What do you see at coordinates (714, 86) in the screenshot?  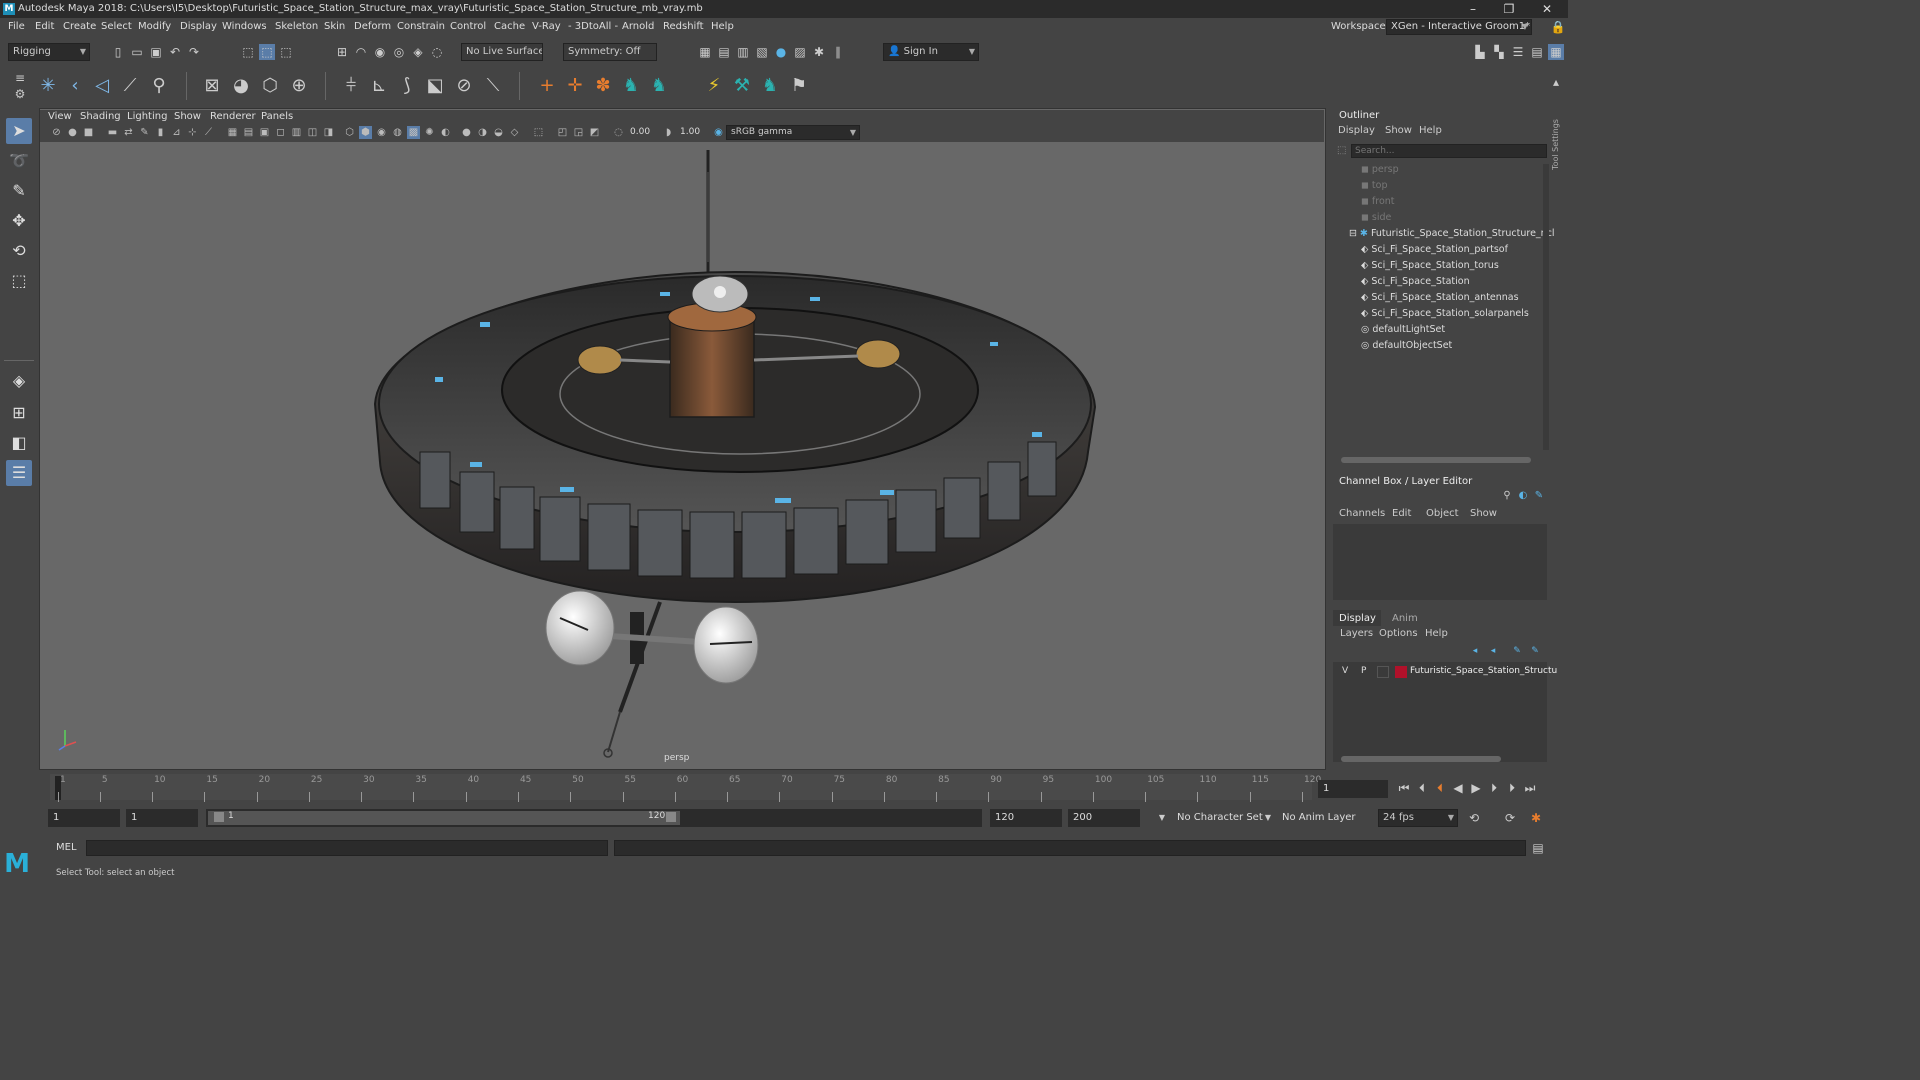 I see `set-driven-key-icon: ⚡` at bounding box center [714, 86].